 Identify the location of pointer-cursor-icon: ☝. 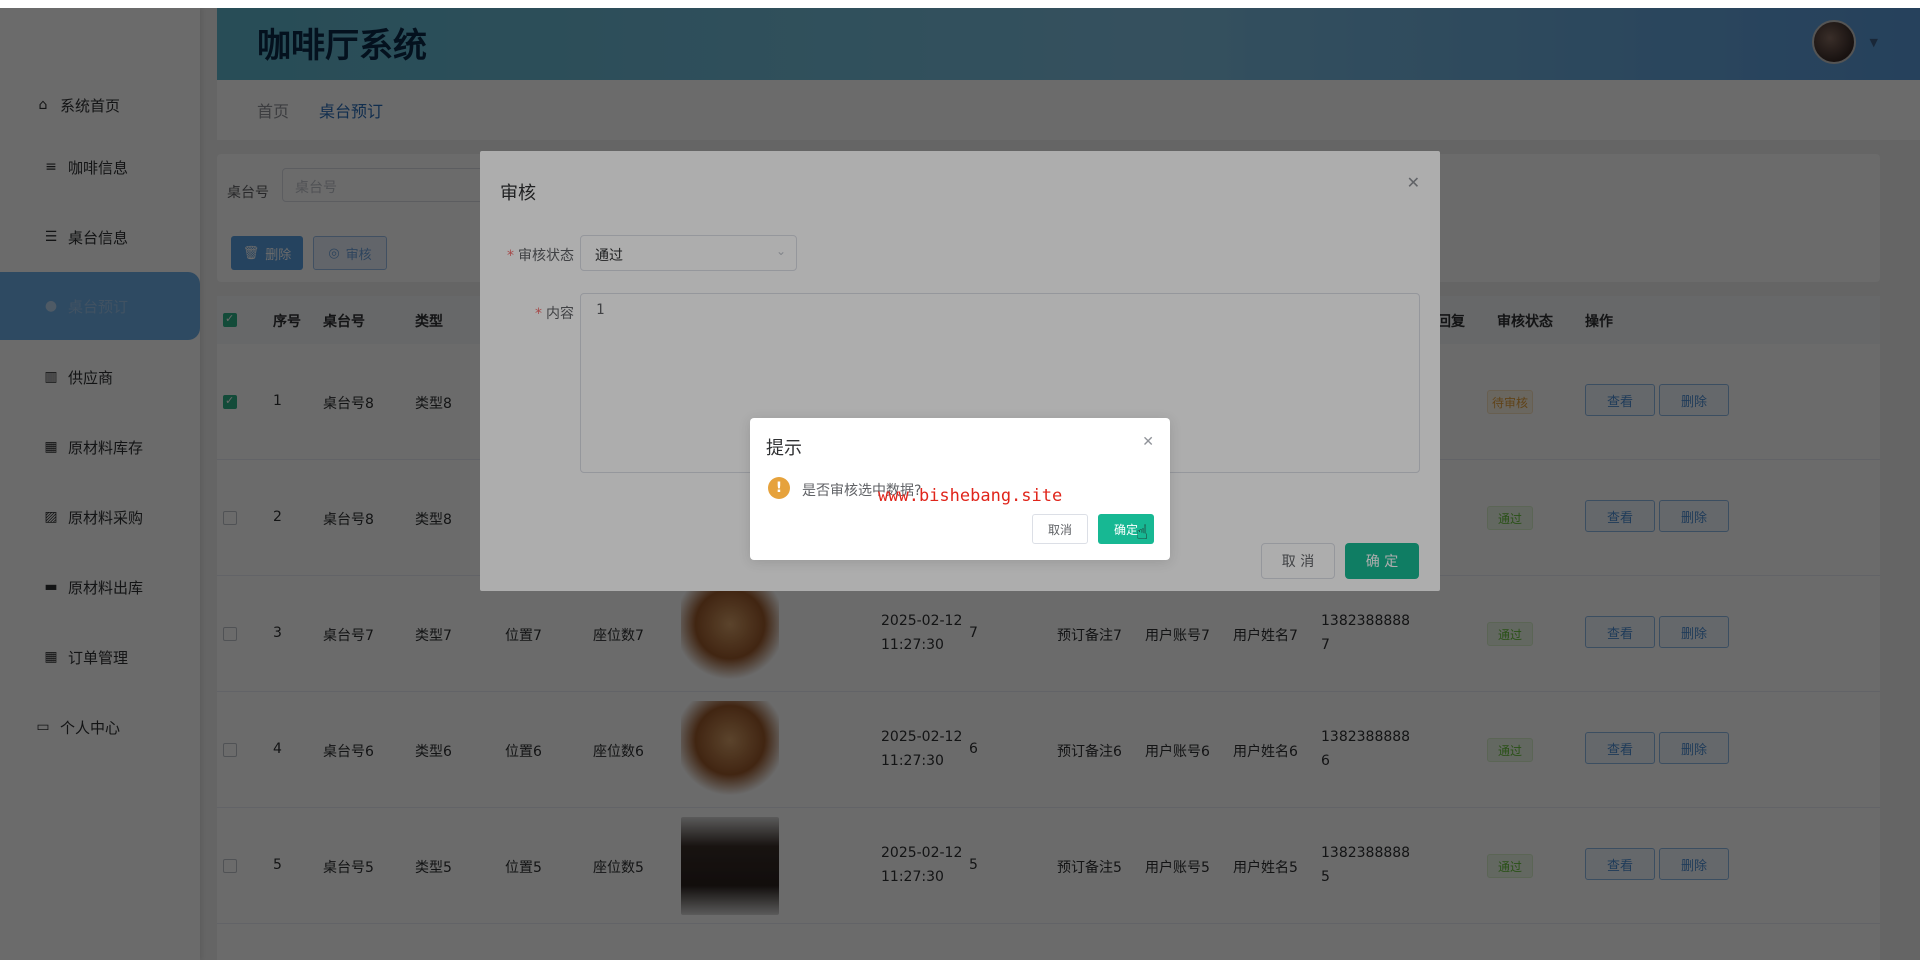
(1142, 532).